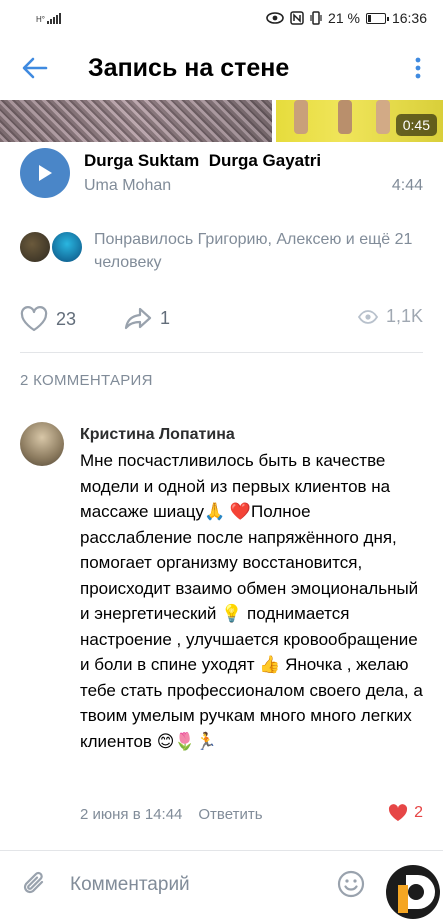 The width and height of the screenshot is (443, 920). I want to click on comment-author: Кристина Лопатина, so click(157, 435).